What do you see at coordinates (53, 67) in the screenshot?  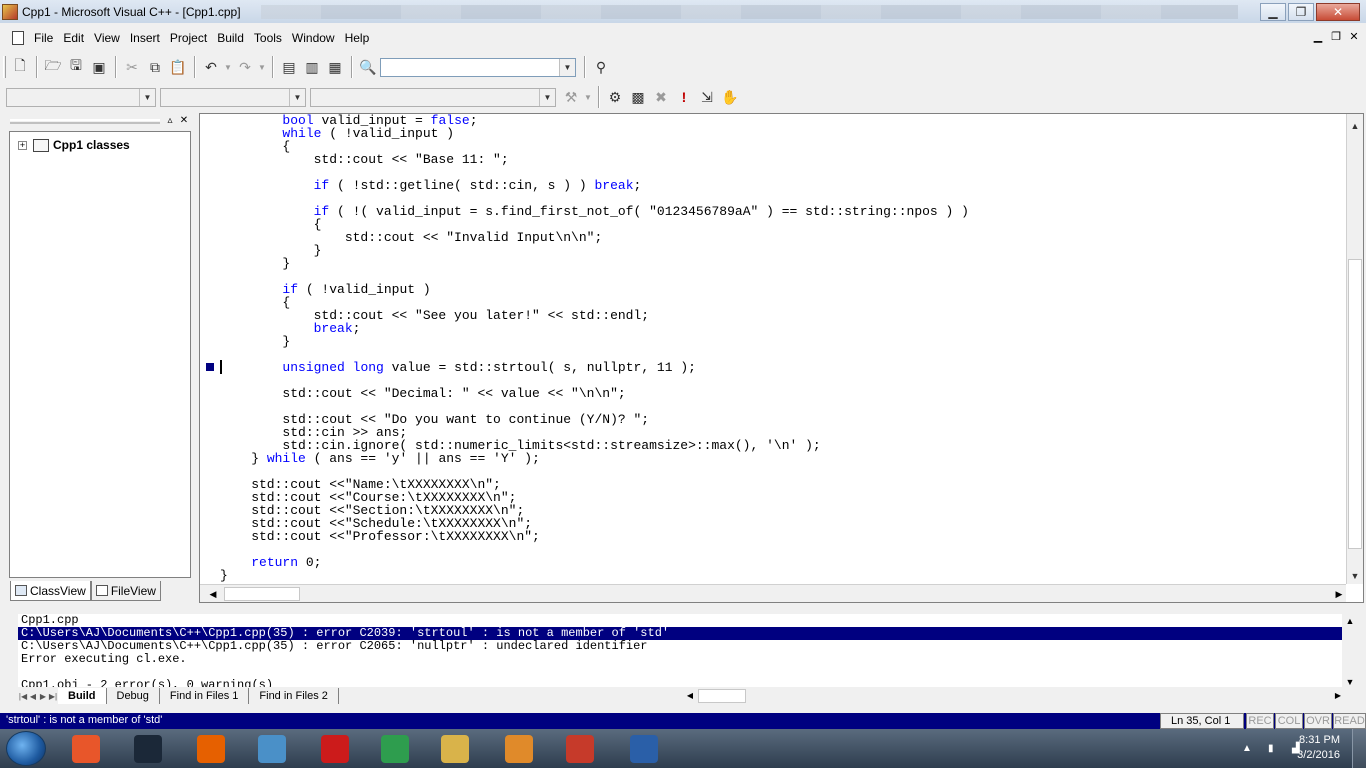 I see `open-folder-icon: 🗁` at bounding box center [53, 67].